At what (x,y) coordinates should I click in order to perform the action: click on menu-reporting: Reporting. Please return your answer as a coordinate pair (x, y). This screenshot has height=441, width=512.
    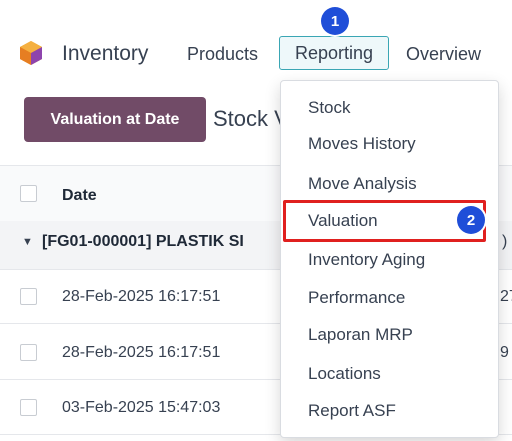
    Looking at the image, I should click on (334, 53).